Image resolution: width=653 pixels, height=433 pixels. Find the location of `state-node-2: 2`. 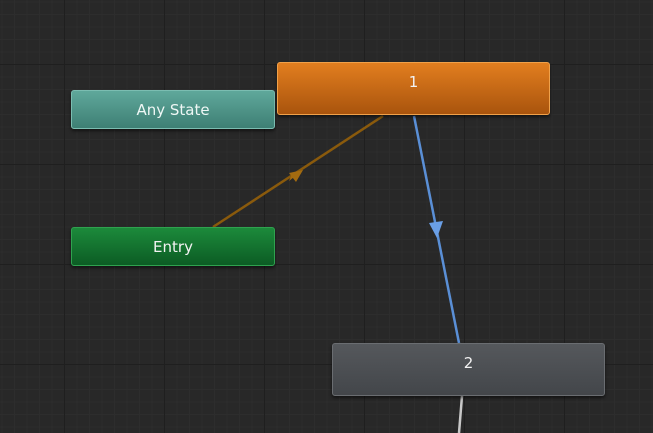

state-node-2: 2 is located at coordinates (468, 369).